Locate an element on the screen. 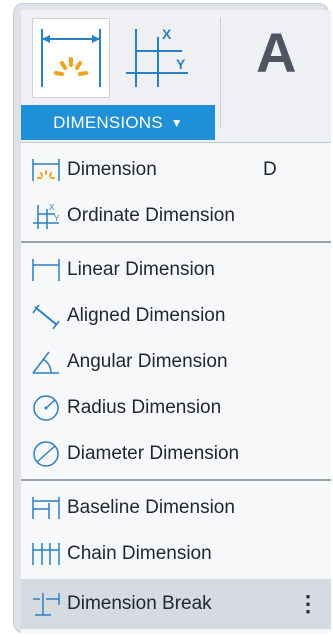 This screenshot has width=333, height=637. dimensions-panel-dropdown: DIMENSIONS ▼ is located at coordinates (118, 122).